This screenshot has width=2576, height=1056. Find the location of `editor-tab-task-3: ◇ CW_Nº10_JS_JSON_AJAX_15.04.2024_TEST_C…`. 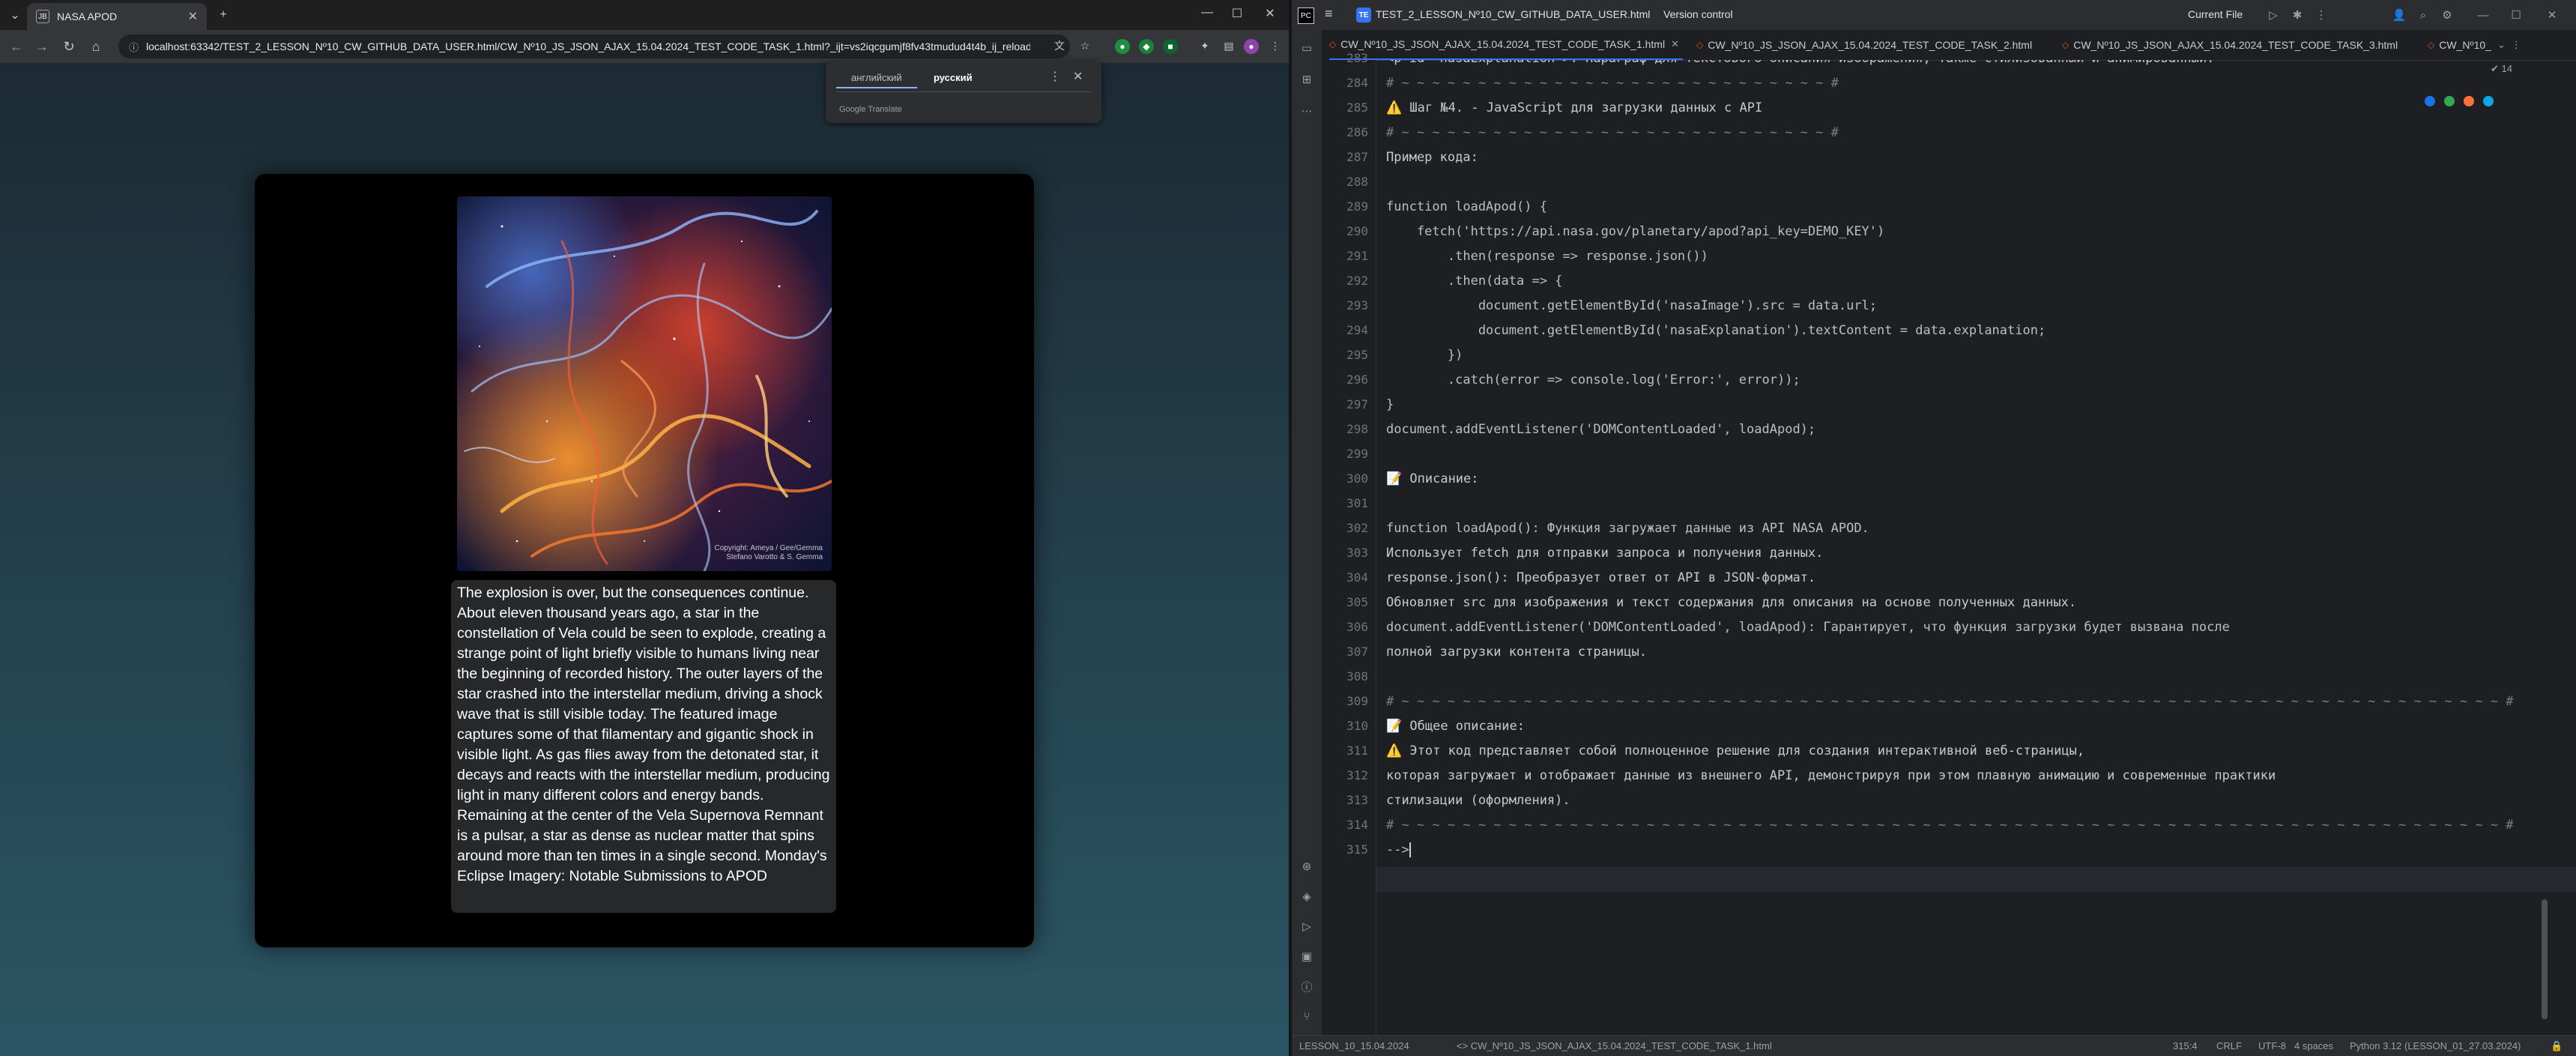

editor-tab-task-3: ◇ CW_Nº10_JS_JSON_AJAX_15.04.2024_TEST_C… is located at coordinates (2230, 45).